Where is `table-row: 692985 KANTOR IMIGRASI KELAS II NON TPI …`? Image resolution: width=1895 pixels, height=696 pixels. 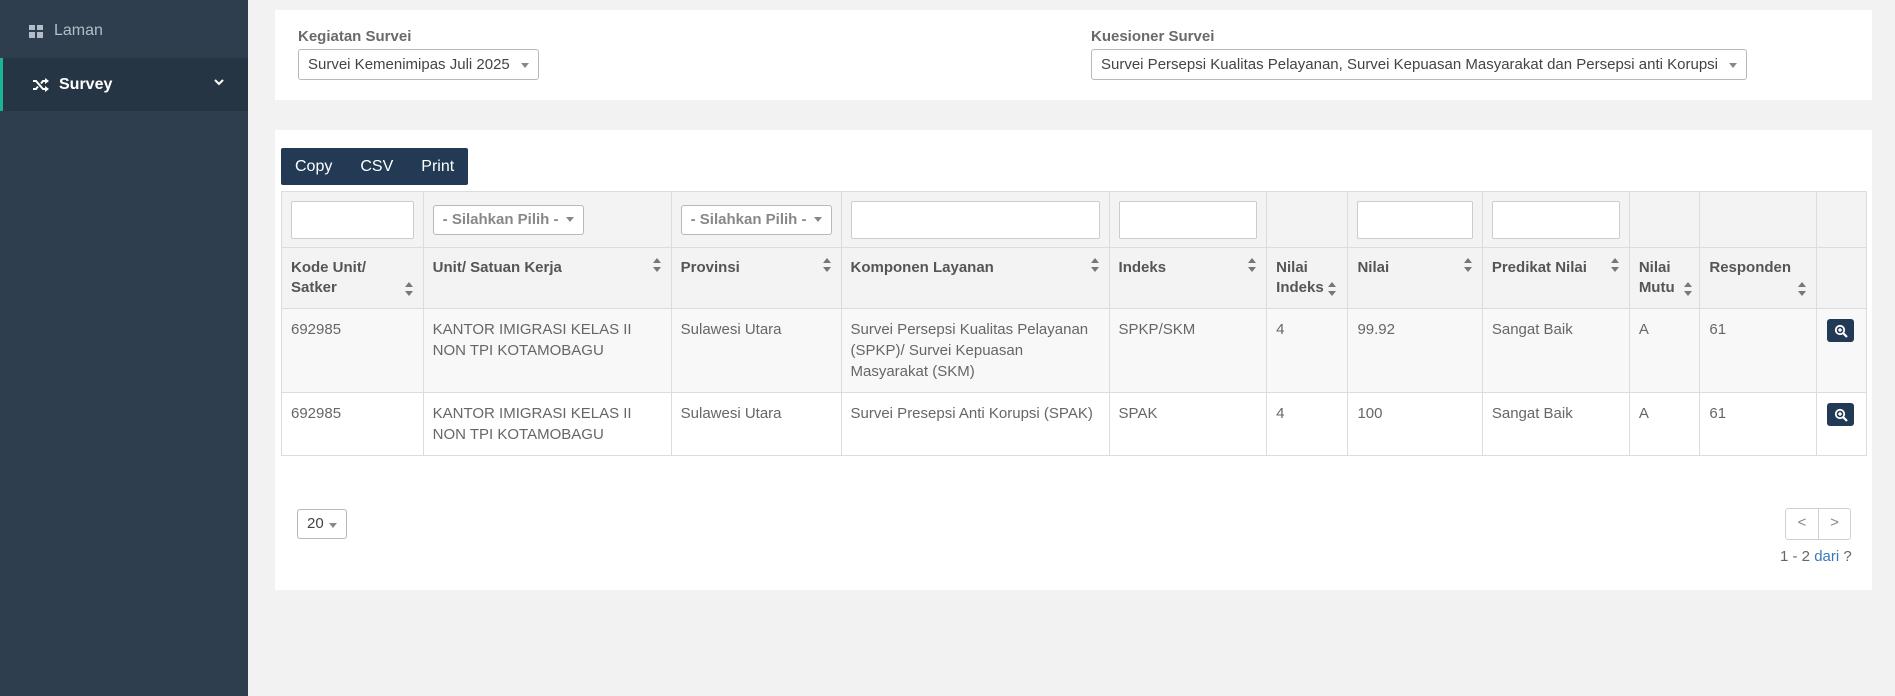 table-row: 692985 KANTOR IMIGRASI KELAS II NON TPI … is located at coordinates (1074, 350).